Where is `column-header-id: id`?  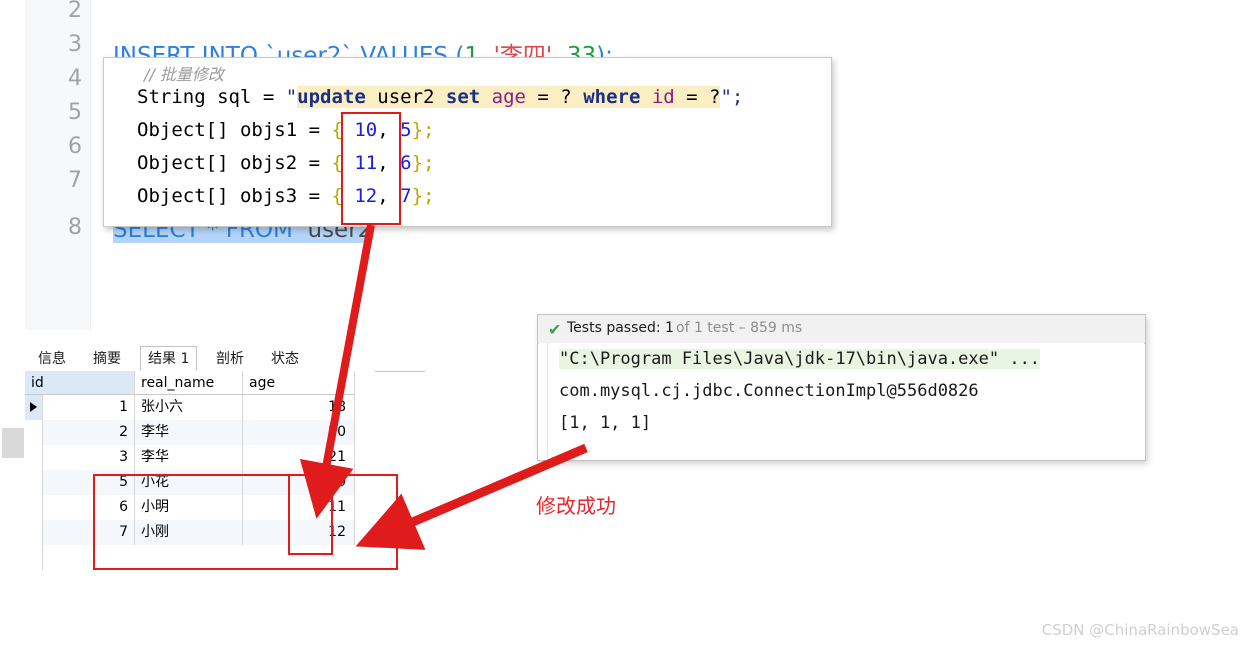
column-header-id: id is located at coordinates (80, 383).